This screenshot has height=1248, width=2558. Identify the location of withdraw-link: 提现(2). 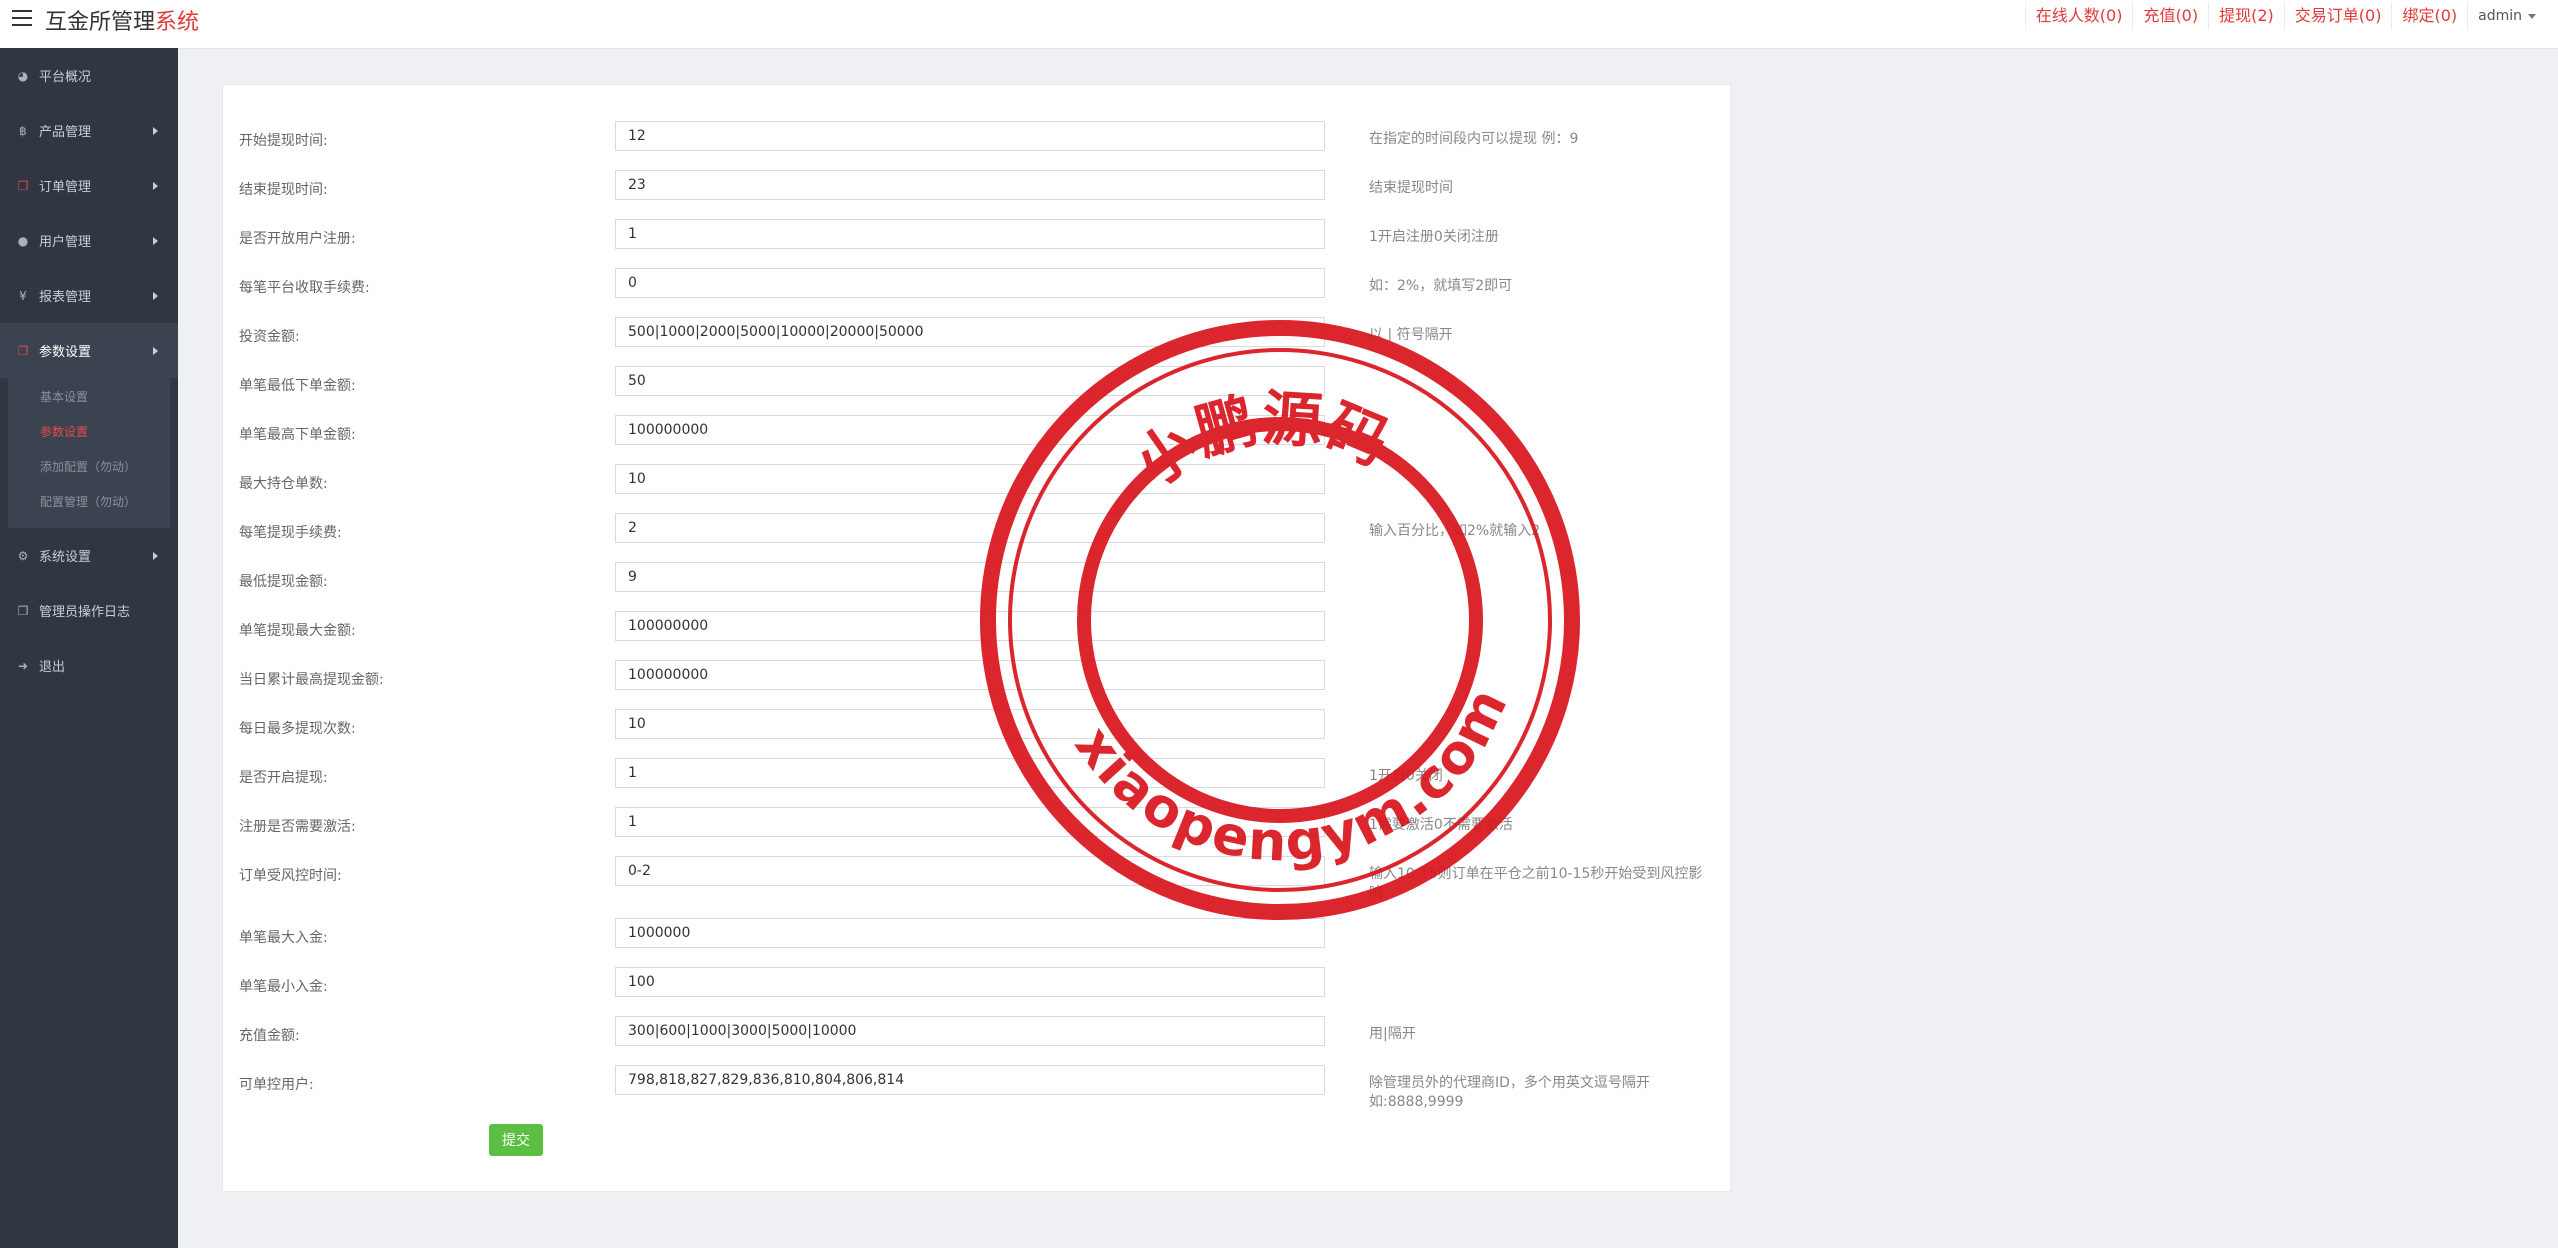
(2246, 16).